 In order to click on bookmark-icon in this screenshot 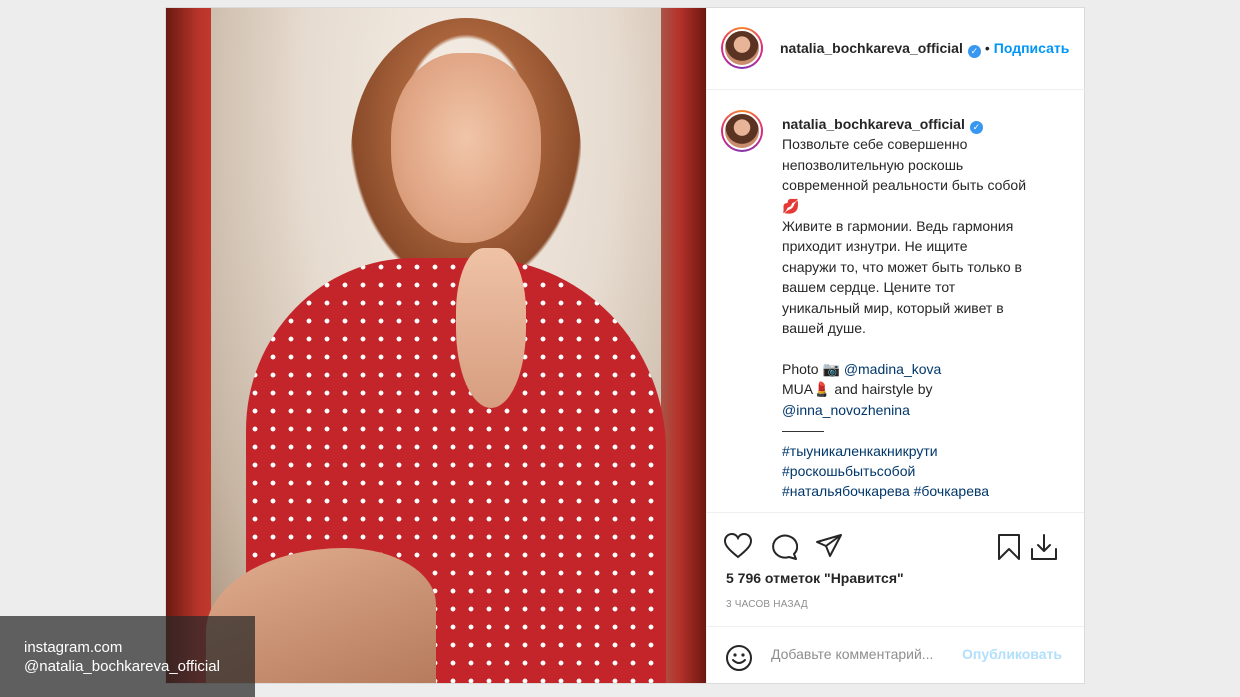, I will do `click(1009, 547)`.